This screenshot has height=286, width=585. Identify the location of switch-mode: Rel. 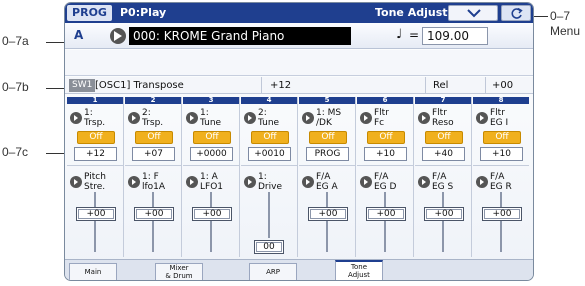
(441, 85).